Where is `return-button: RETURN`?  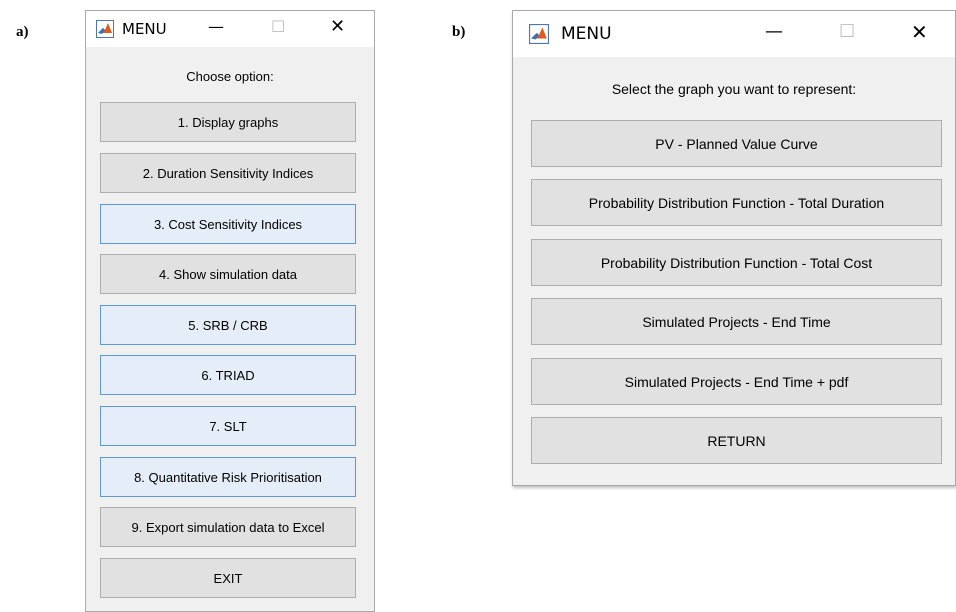 return-button: RETURN is located at coordinates (736, 440).